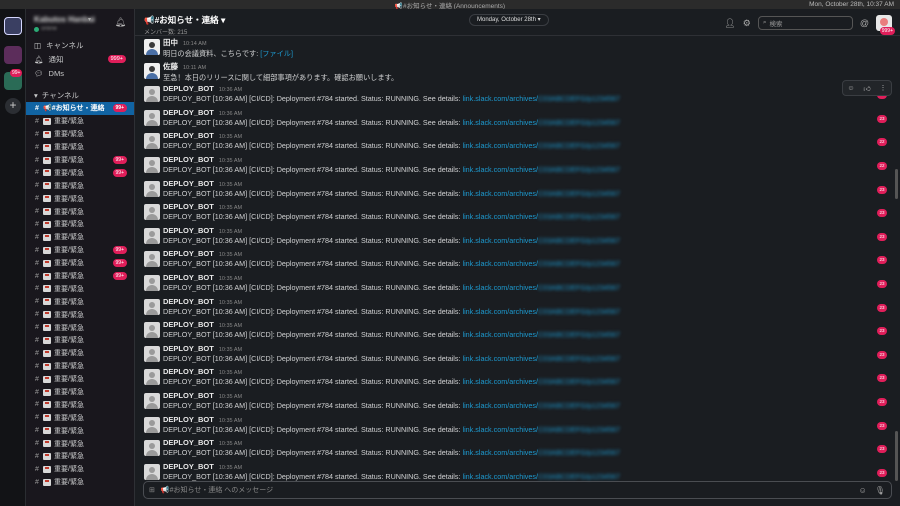 This screenshot has width=900, height=506. Describe the element at coordinates (866, 88) in the screenshot. I see `thumbs-up-icon: 👍︎` at that location.